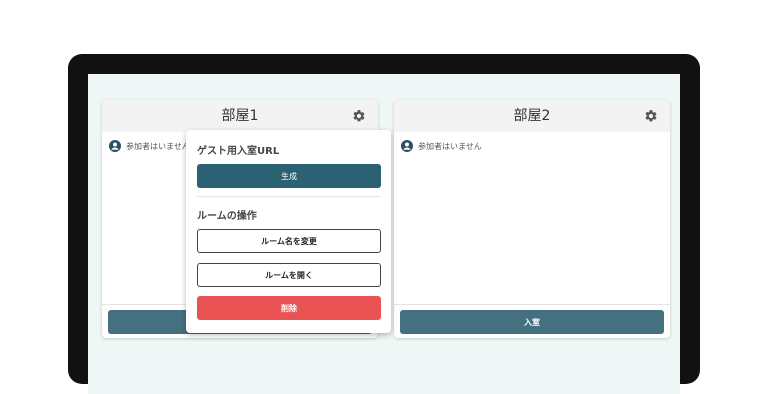  I want to click on open-room-button: ルームを開く, so click(289, 275).